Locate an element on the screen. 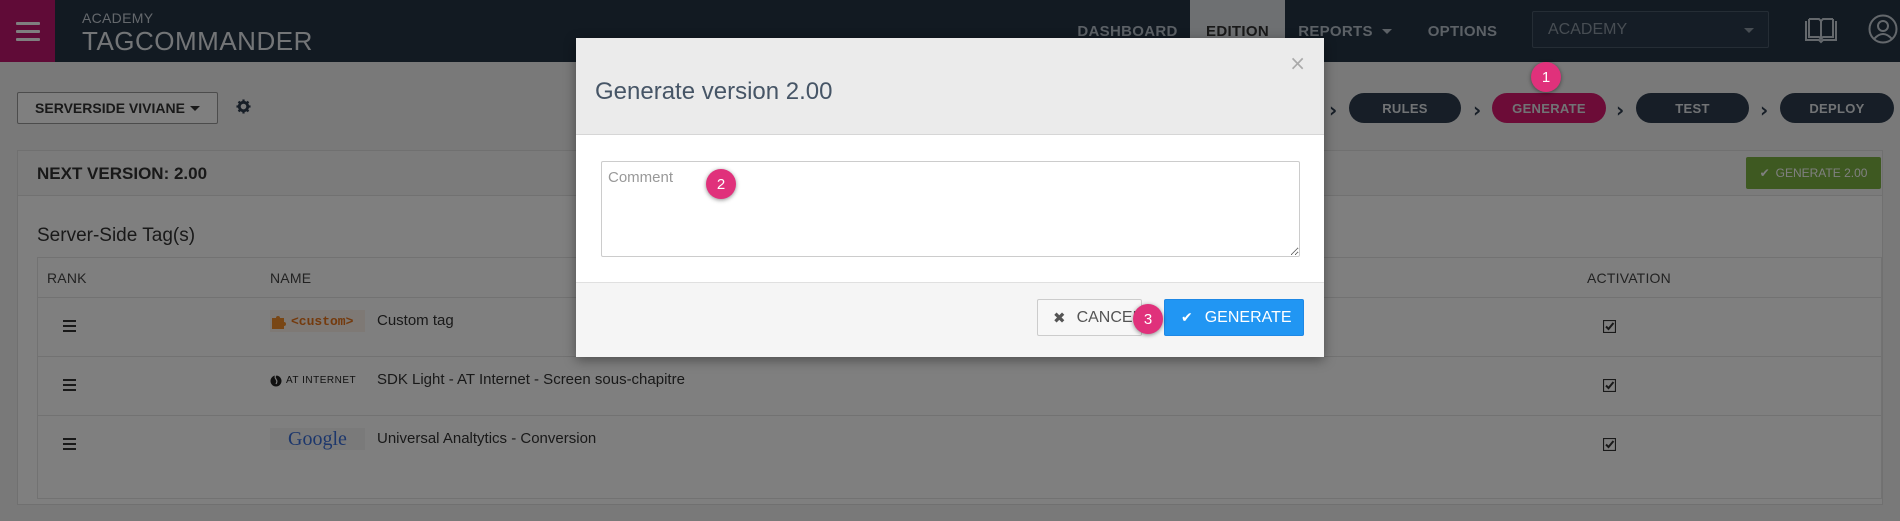  modal-header: Generate version 2.00 × is located at coordinates (950, 86).